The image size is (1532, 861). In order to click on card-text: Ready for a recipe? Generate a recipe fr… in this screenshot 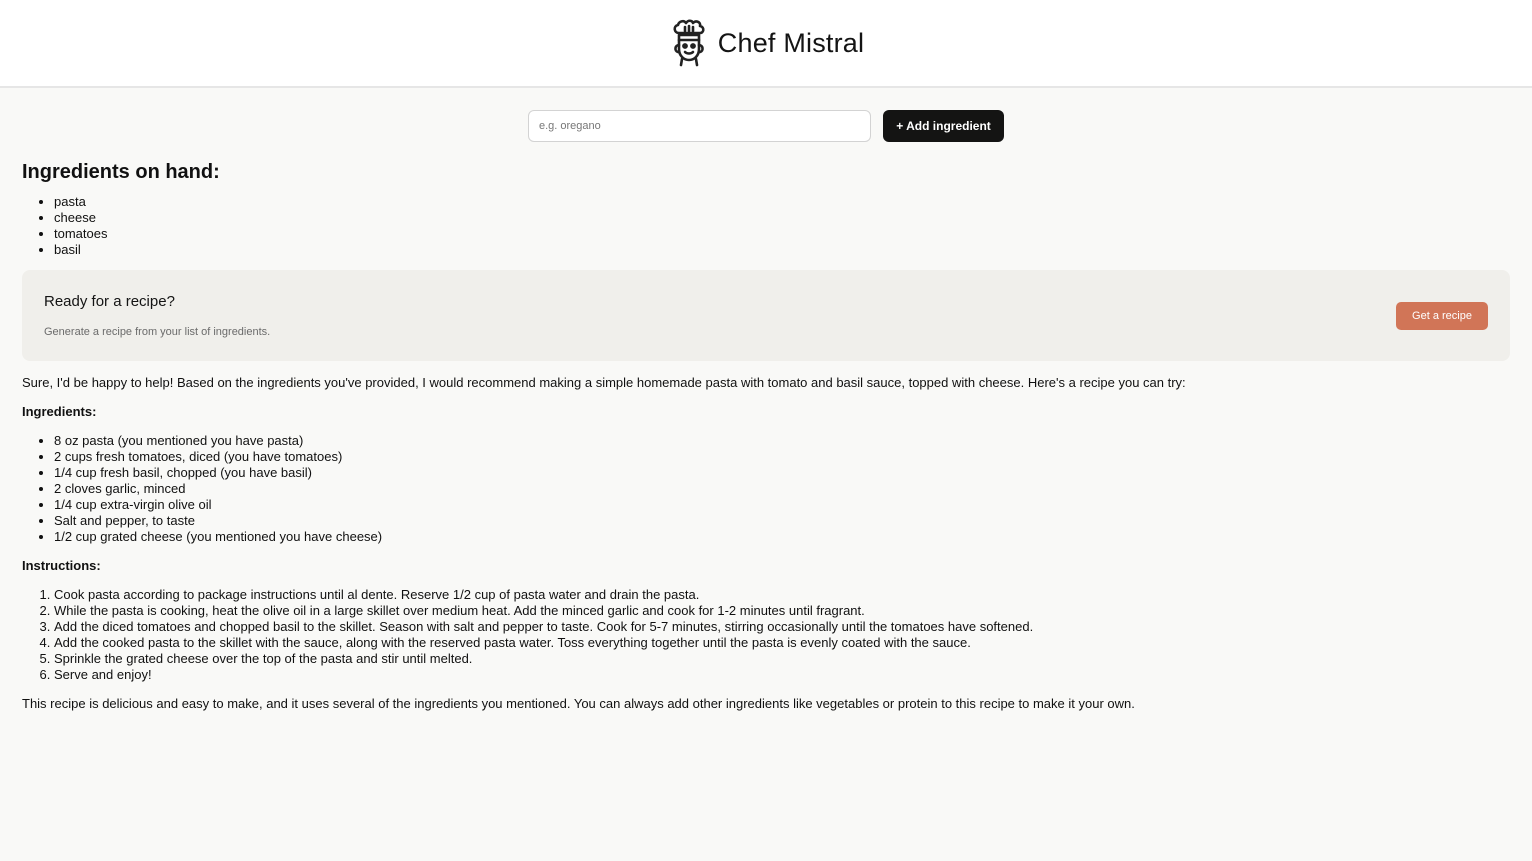, I will do `click(157, 315)`.